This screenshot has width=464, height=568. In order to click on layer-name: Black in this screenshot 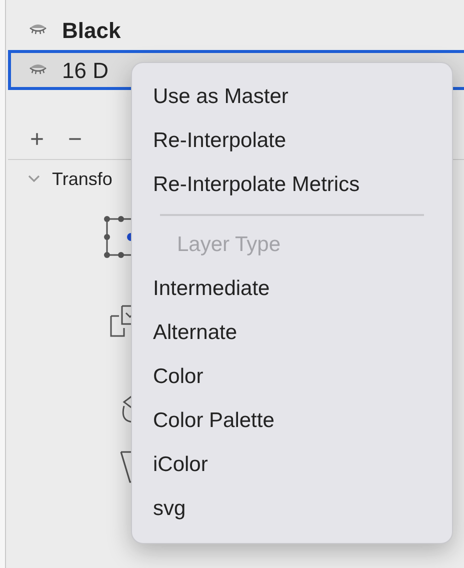, I will do `click(91, 30)`.